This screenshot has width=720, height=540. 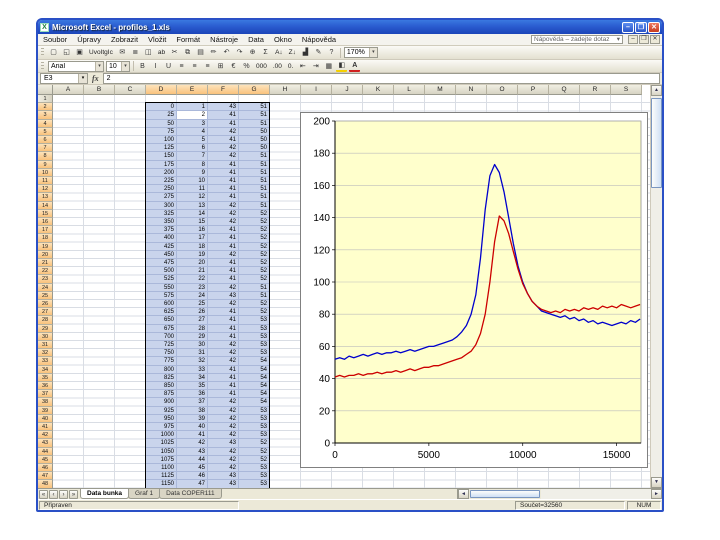 I want to click on menu-item-vloit: Vložit, so click(x=157, y=40).